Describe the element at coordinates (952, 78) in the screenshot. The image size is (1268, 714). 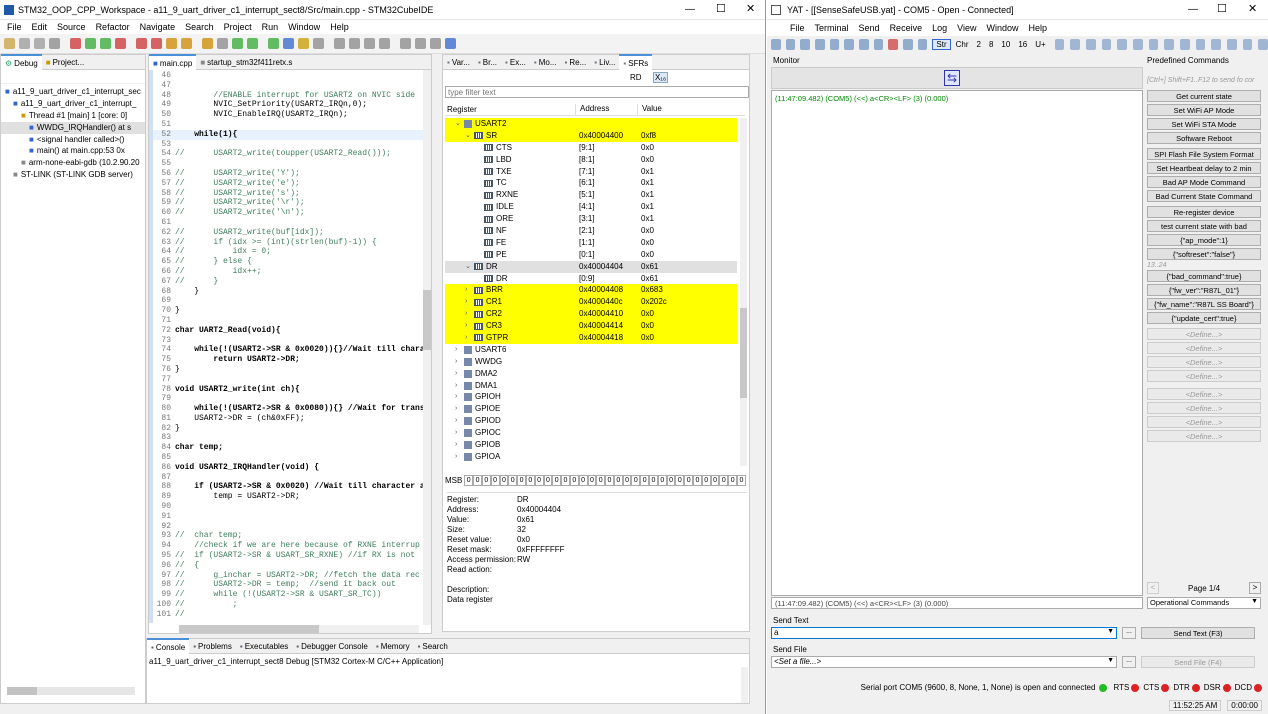
I see `direction-toggle-icon: ⇆` at that location.